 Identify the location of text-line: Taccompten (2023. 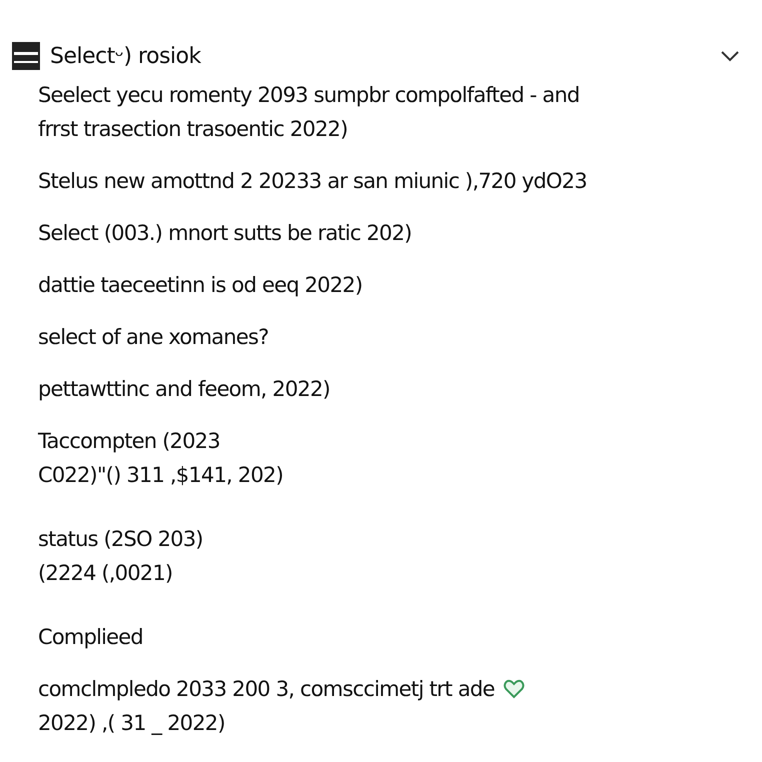
(129, 441).